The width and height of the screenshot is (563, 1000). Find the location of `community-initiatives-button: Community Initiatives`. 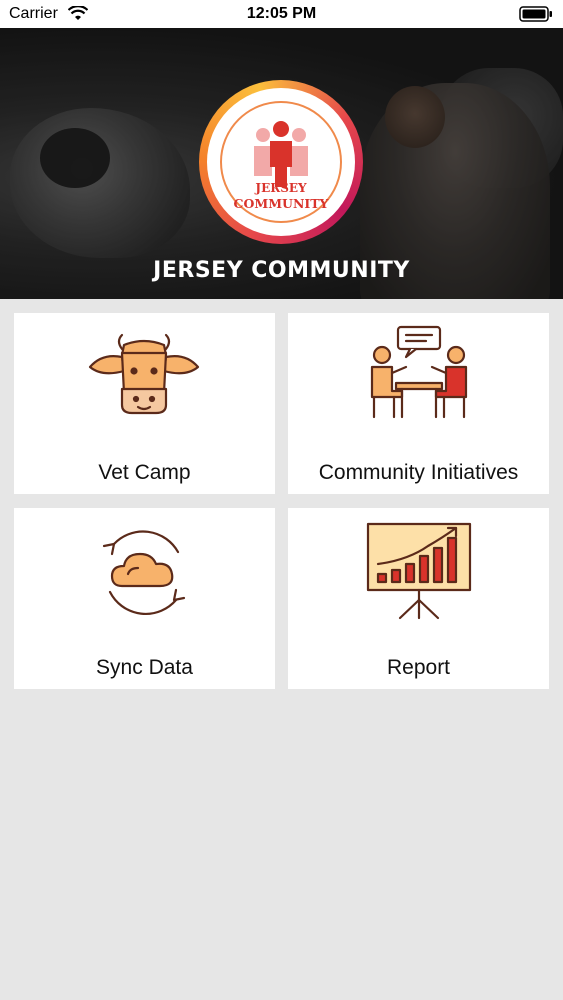

community-initiatives-button: Community Initiatives is located at coordinates (418, 403).